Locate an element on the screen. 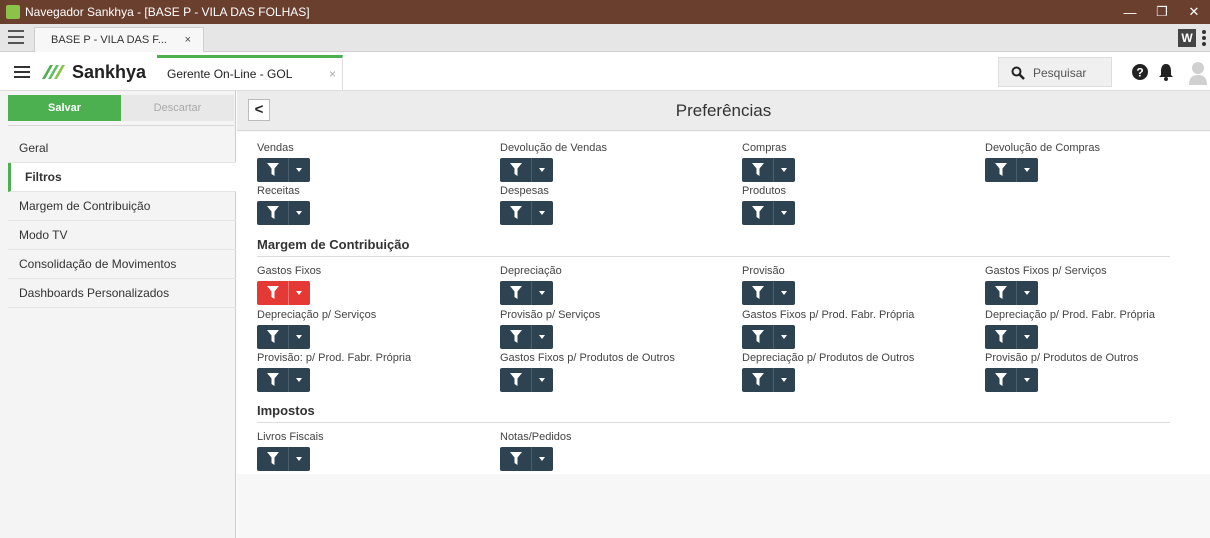 This screenshot has height=538, width=1210. avatar is located at coordinates (1198, 73).